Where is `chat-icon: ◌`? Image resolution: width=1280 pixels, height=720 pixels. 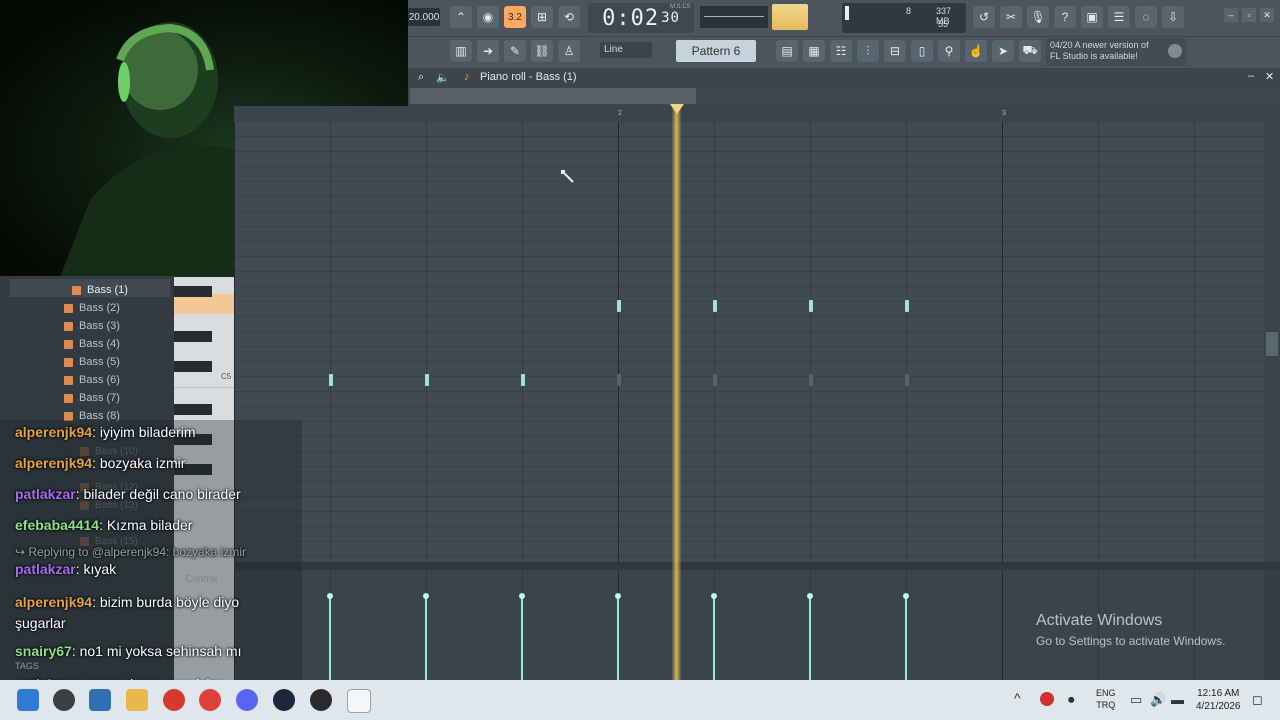 chat-icon: ◌ is located at coordinates (1146, 17).